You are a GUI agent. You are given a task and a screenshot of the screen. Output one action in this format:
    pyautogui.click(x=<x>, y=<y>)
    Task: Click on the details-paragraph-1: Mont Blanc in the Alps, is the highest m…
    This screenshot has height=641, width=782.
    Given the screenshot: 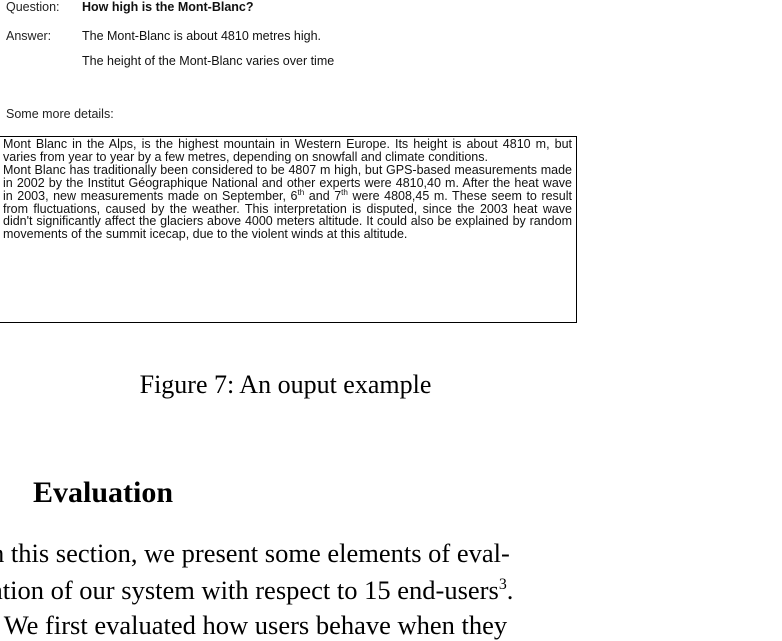 What is the action you would take?
    pyautogui.click(x=287, y=150)
    